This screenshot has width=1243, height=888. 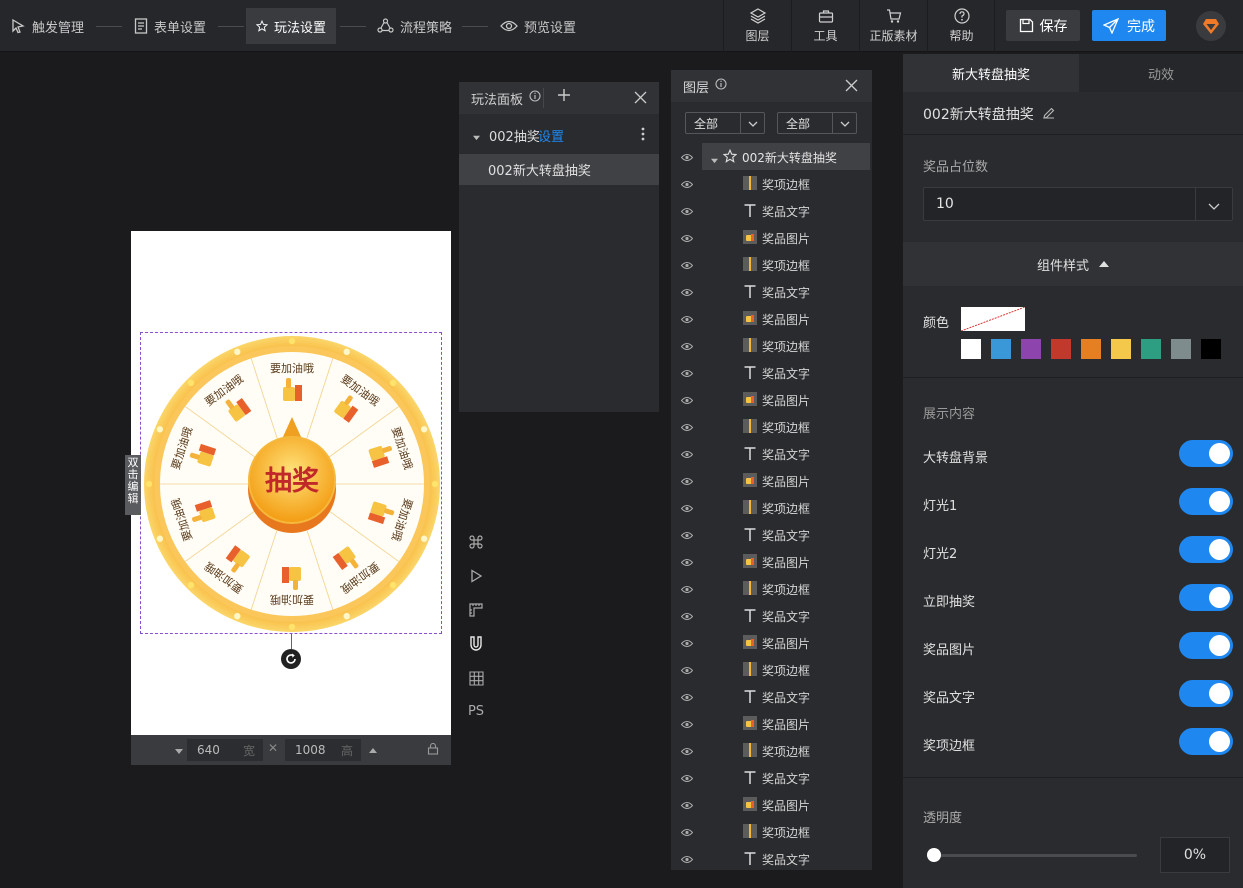 What do you see at coordinates (1073, 264) in the screenshot?
I see `style-section-header: 组件样式` at bounding box center [1073, 264].